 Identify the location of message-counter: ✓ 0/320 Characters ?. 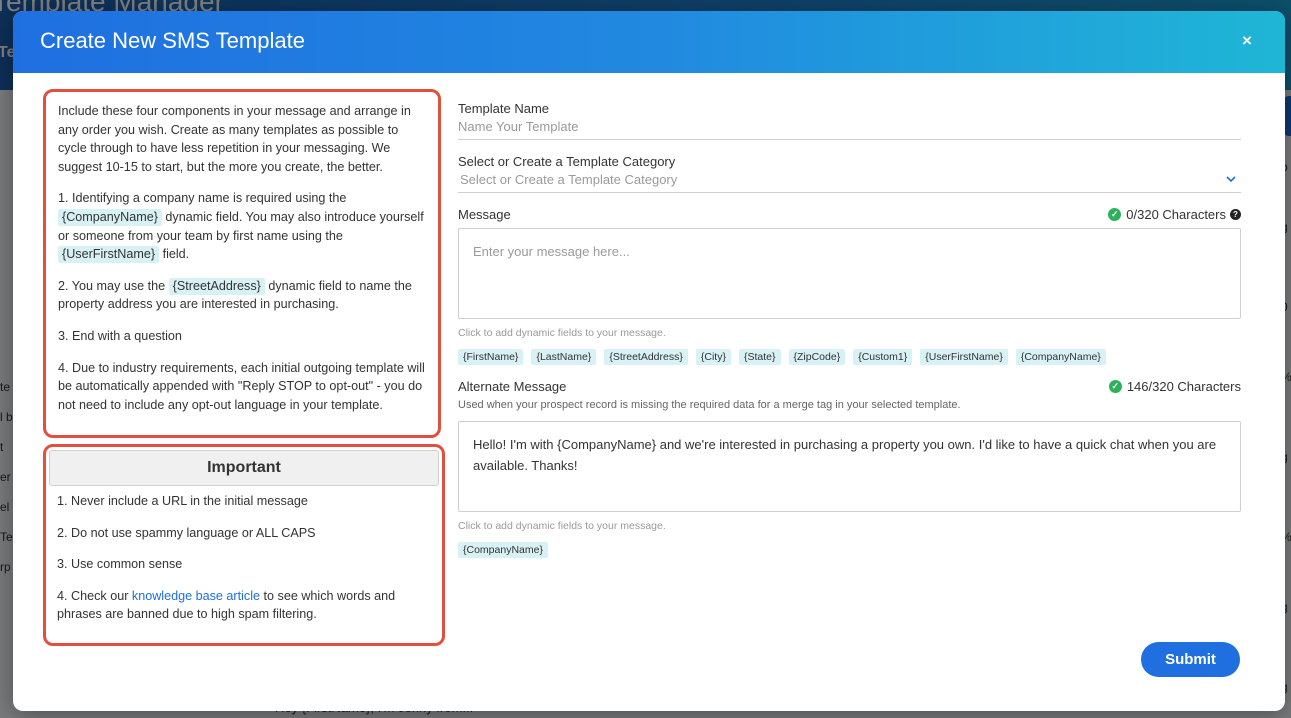
(1174, 214).